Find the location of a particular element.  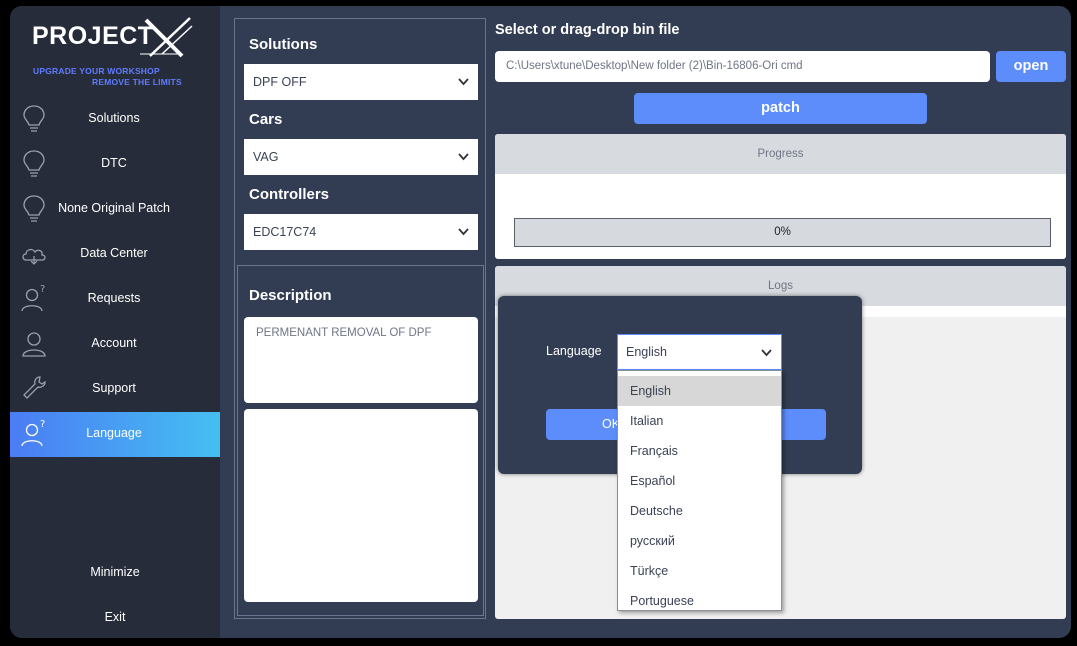

language-label: Language is located at coordinates (574, 351).